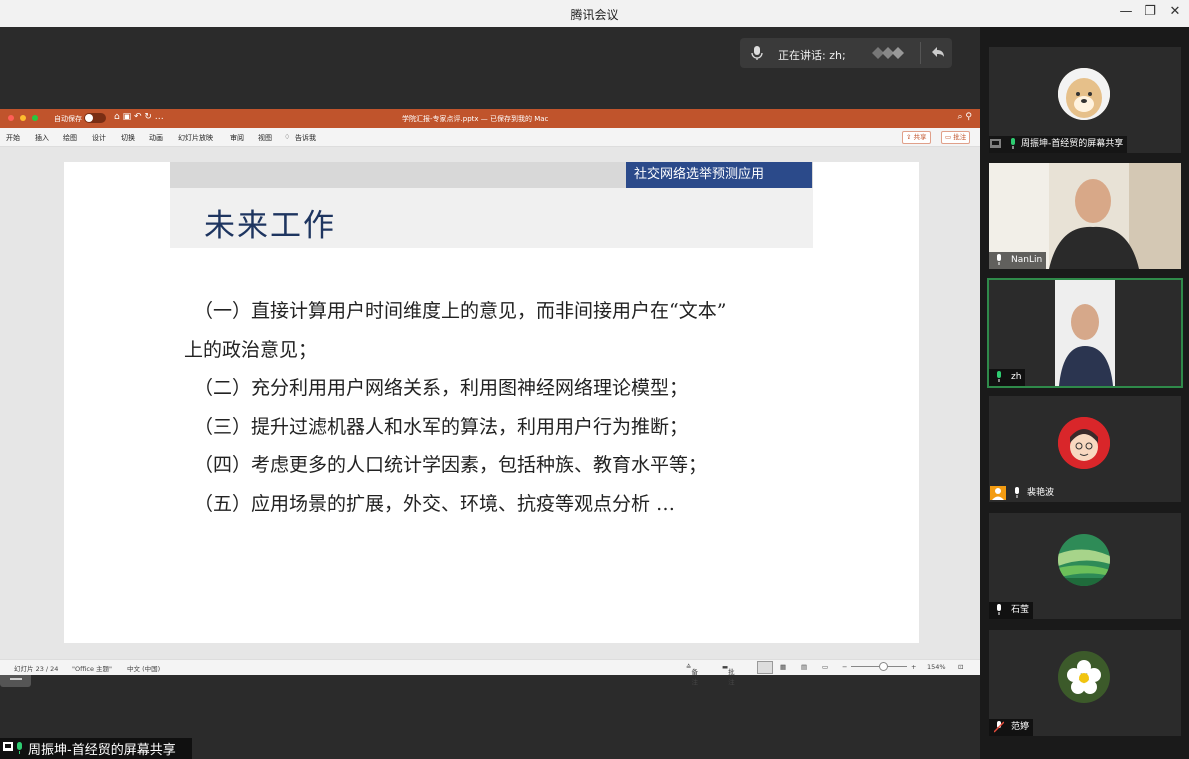  I want to click on flower-avatar, so click(1084, 677).